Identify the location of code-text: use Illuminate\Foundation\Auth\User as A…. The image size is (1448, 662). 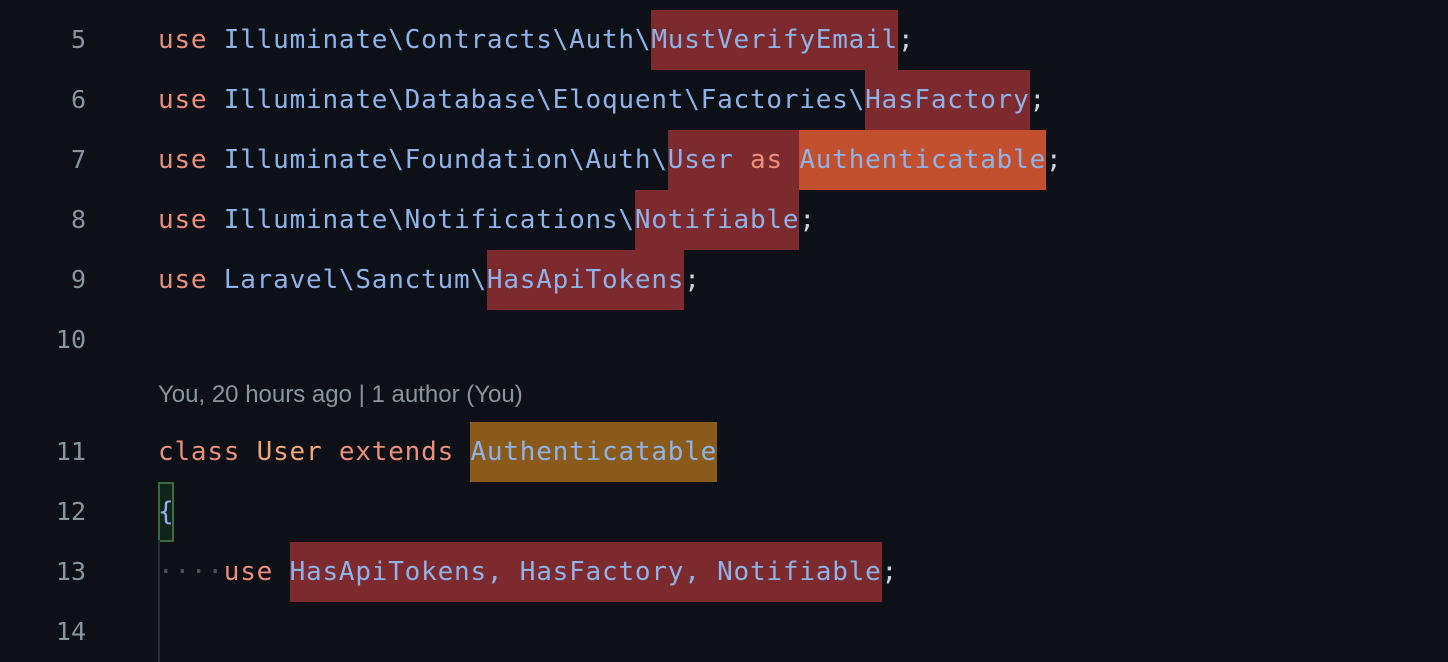
(610, 160).